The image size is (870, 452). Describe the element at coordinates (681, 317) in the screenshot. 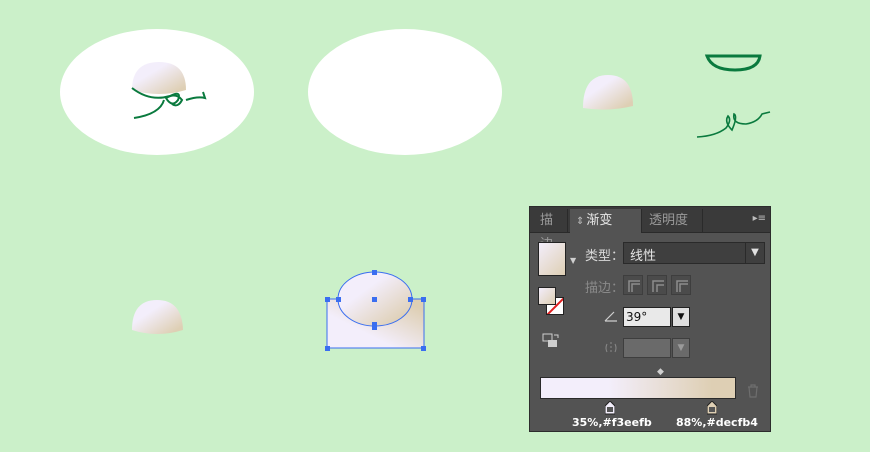

I see `angle-dropdown-icon: ▼` at that location.